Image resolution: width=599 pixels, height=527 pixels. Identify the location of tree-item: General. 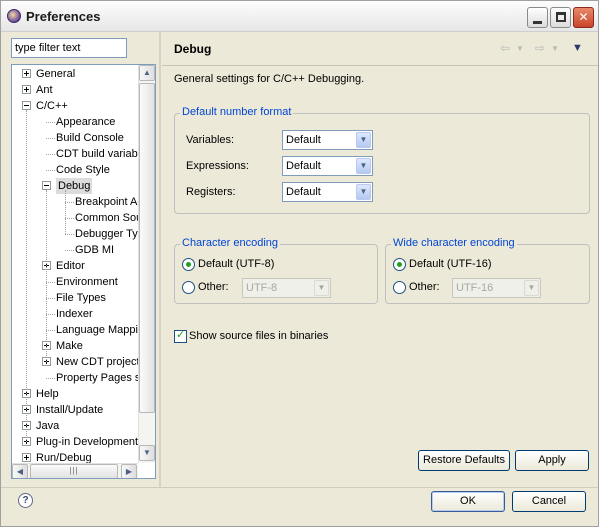
(75, 74).